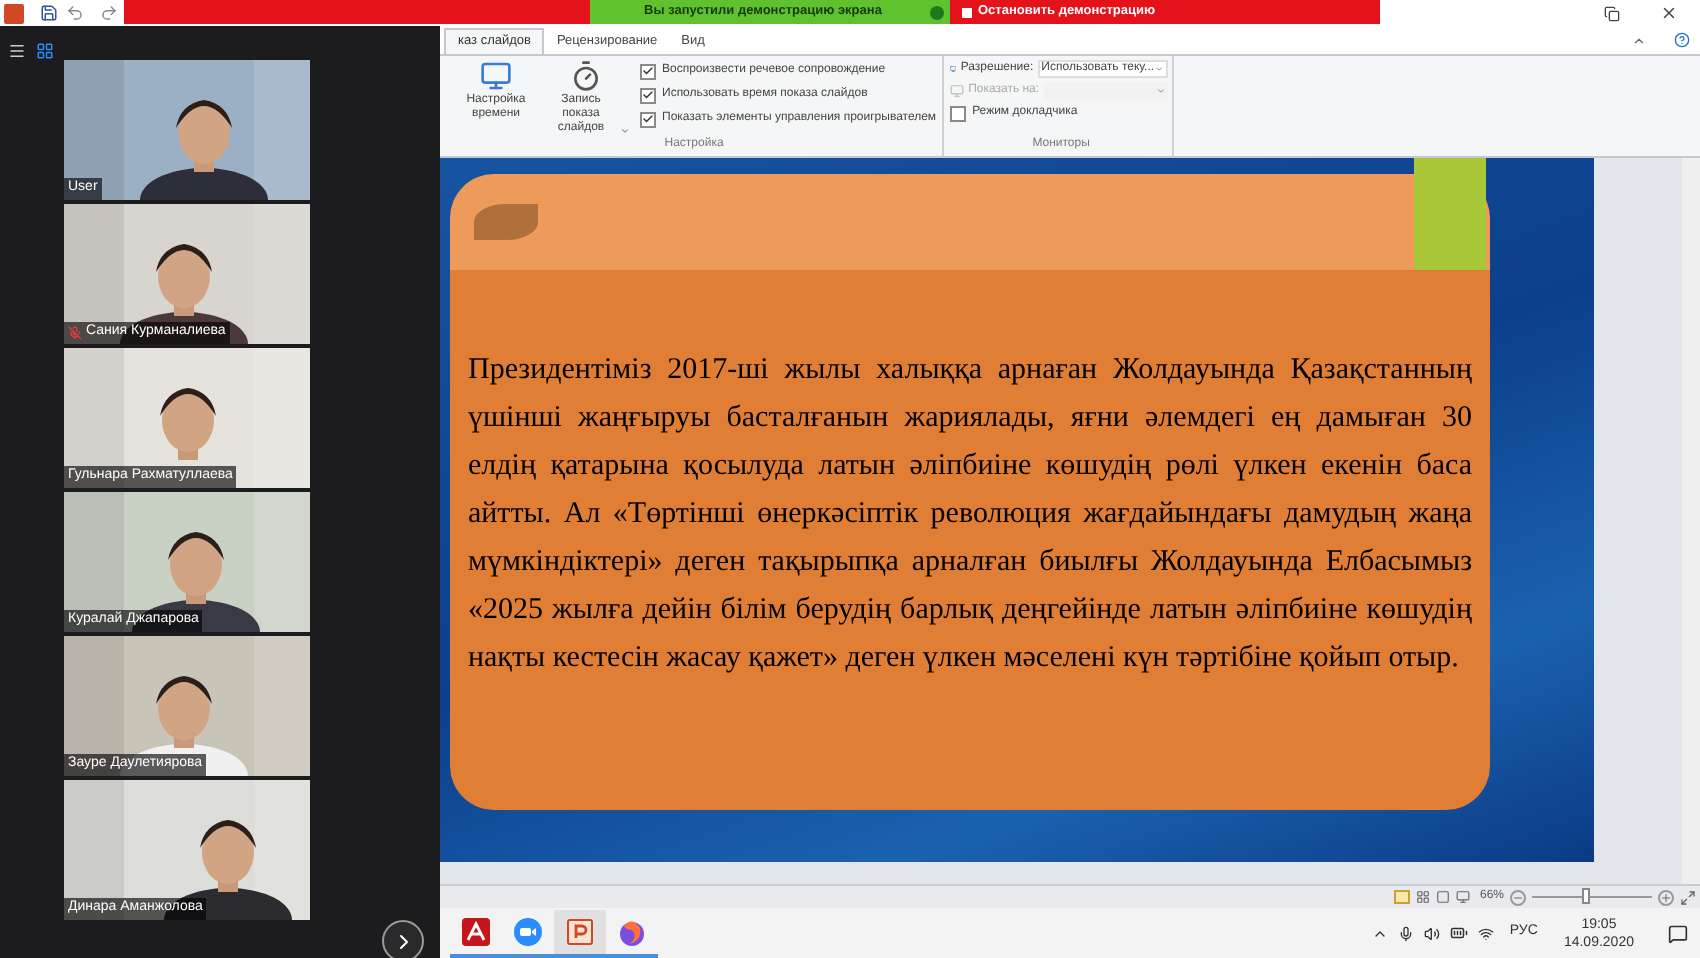 Image resolution: width=1700 pixels, height=958 pixels. What do you see at coordinates (45, 51) in the screenshot?
I see `gallery-view-icon` at bounding box center [45, 51].